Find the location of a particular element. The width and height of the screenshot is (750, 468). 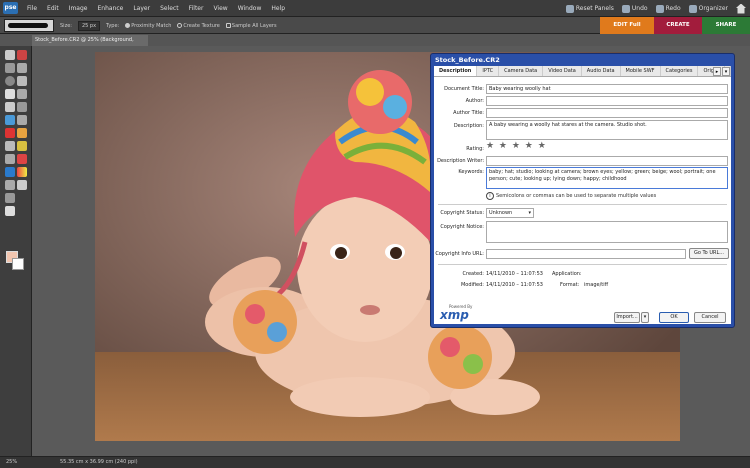

paint-bucket-tool-icon is located at coordinates (10, 172).